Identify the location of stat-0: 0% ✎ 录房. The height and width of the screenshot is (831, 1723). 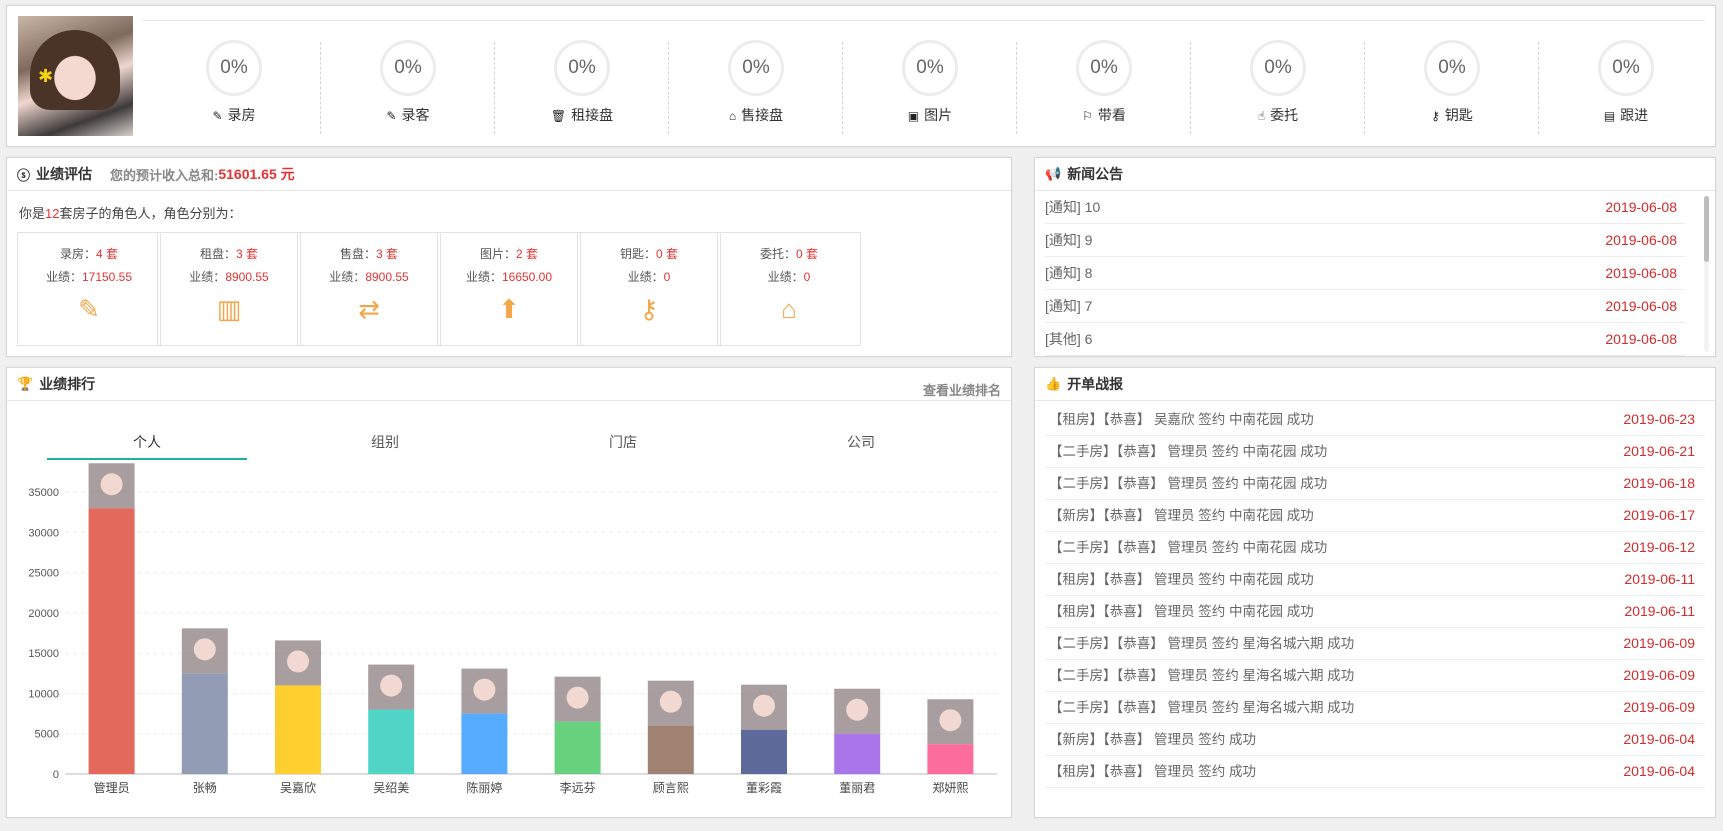
(234, 85).